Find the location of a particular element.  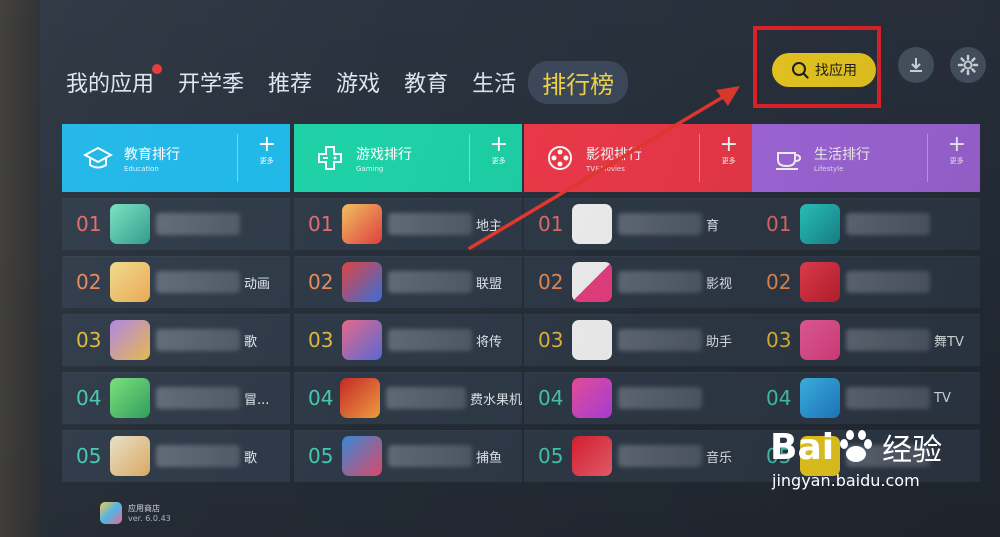

nav-games: 游戏 is located at coordinates (358, 82).